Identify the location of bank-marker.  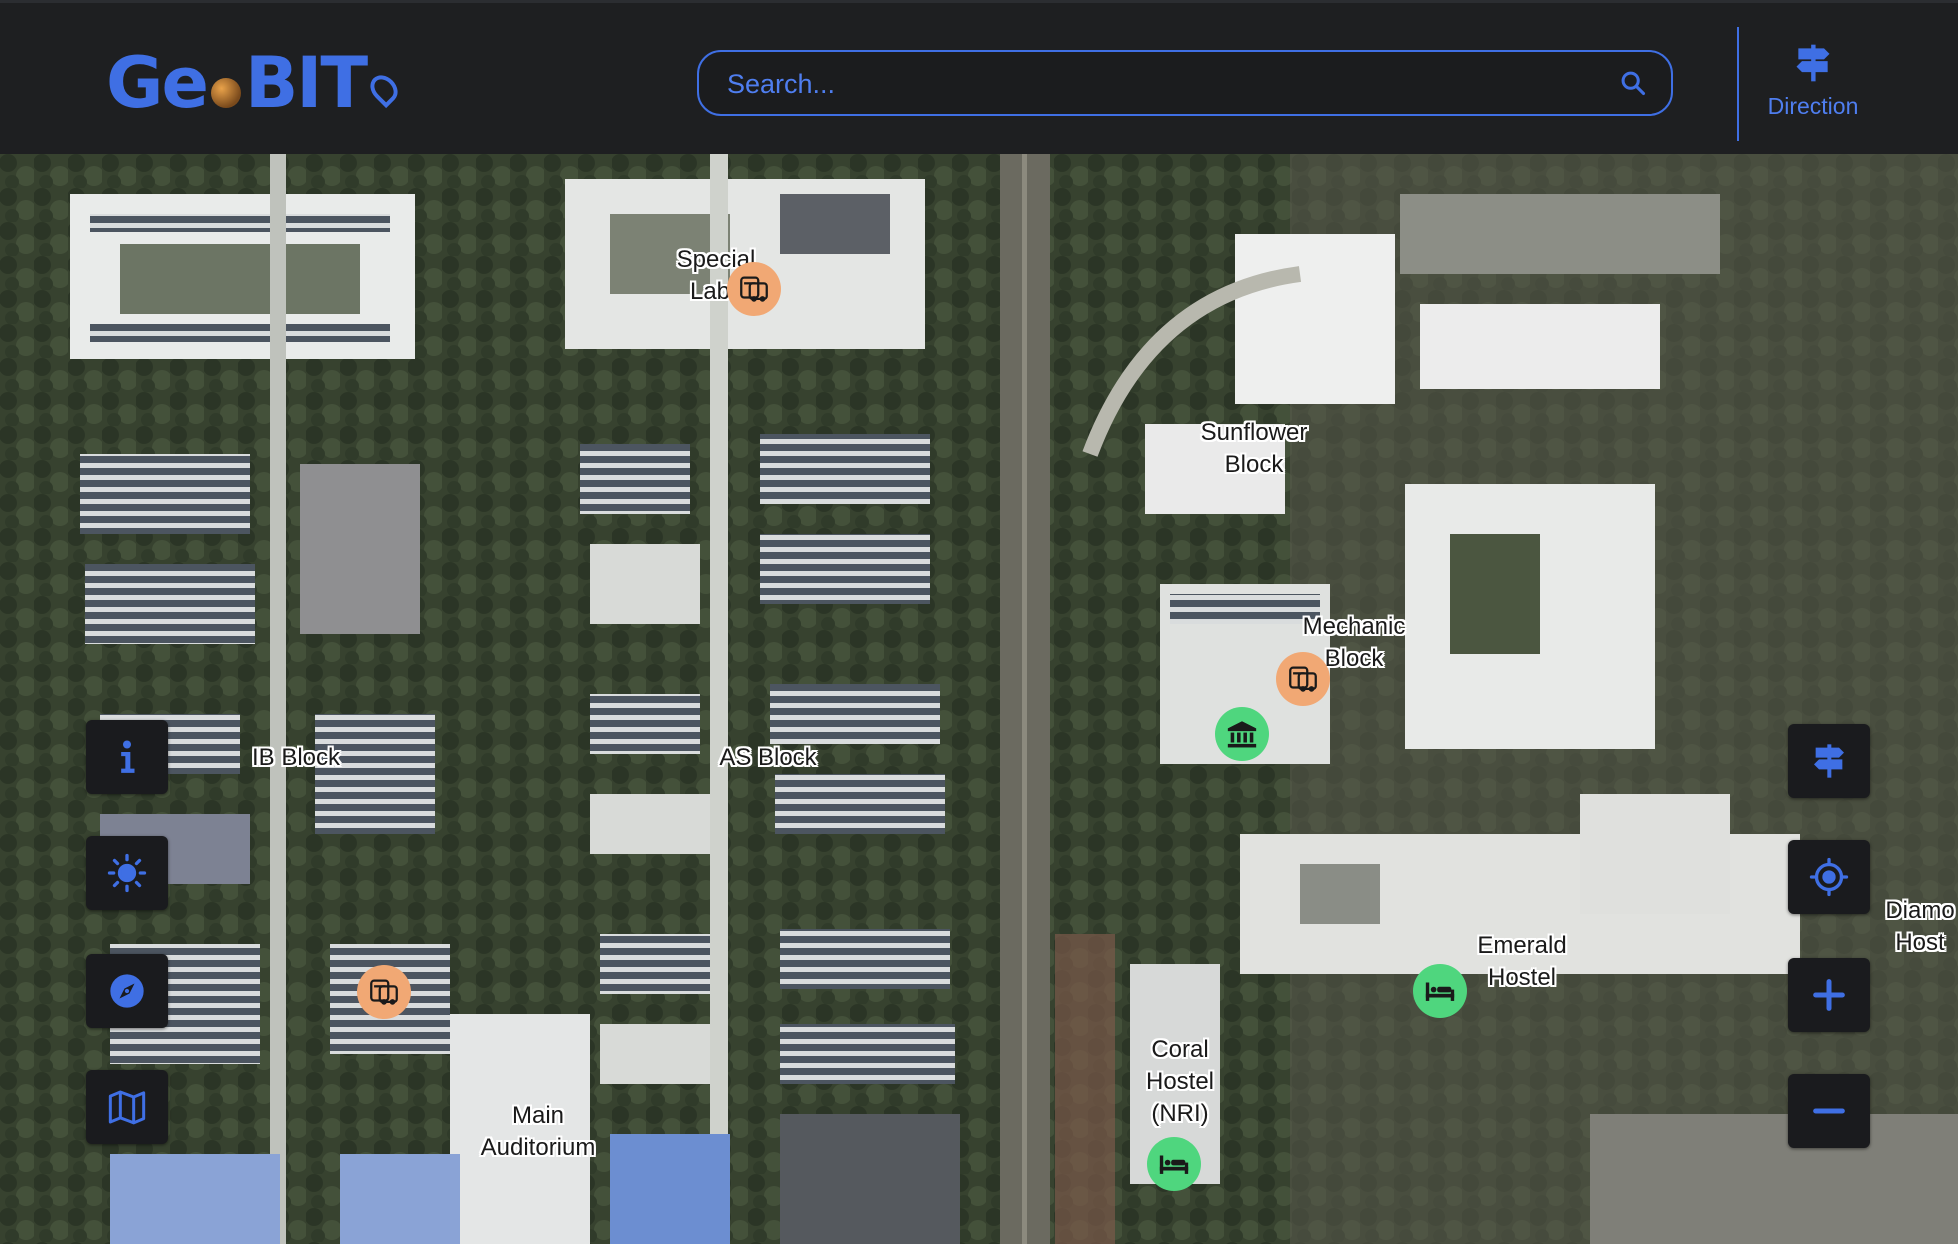
(1242, 734).